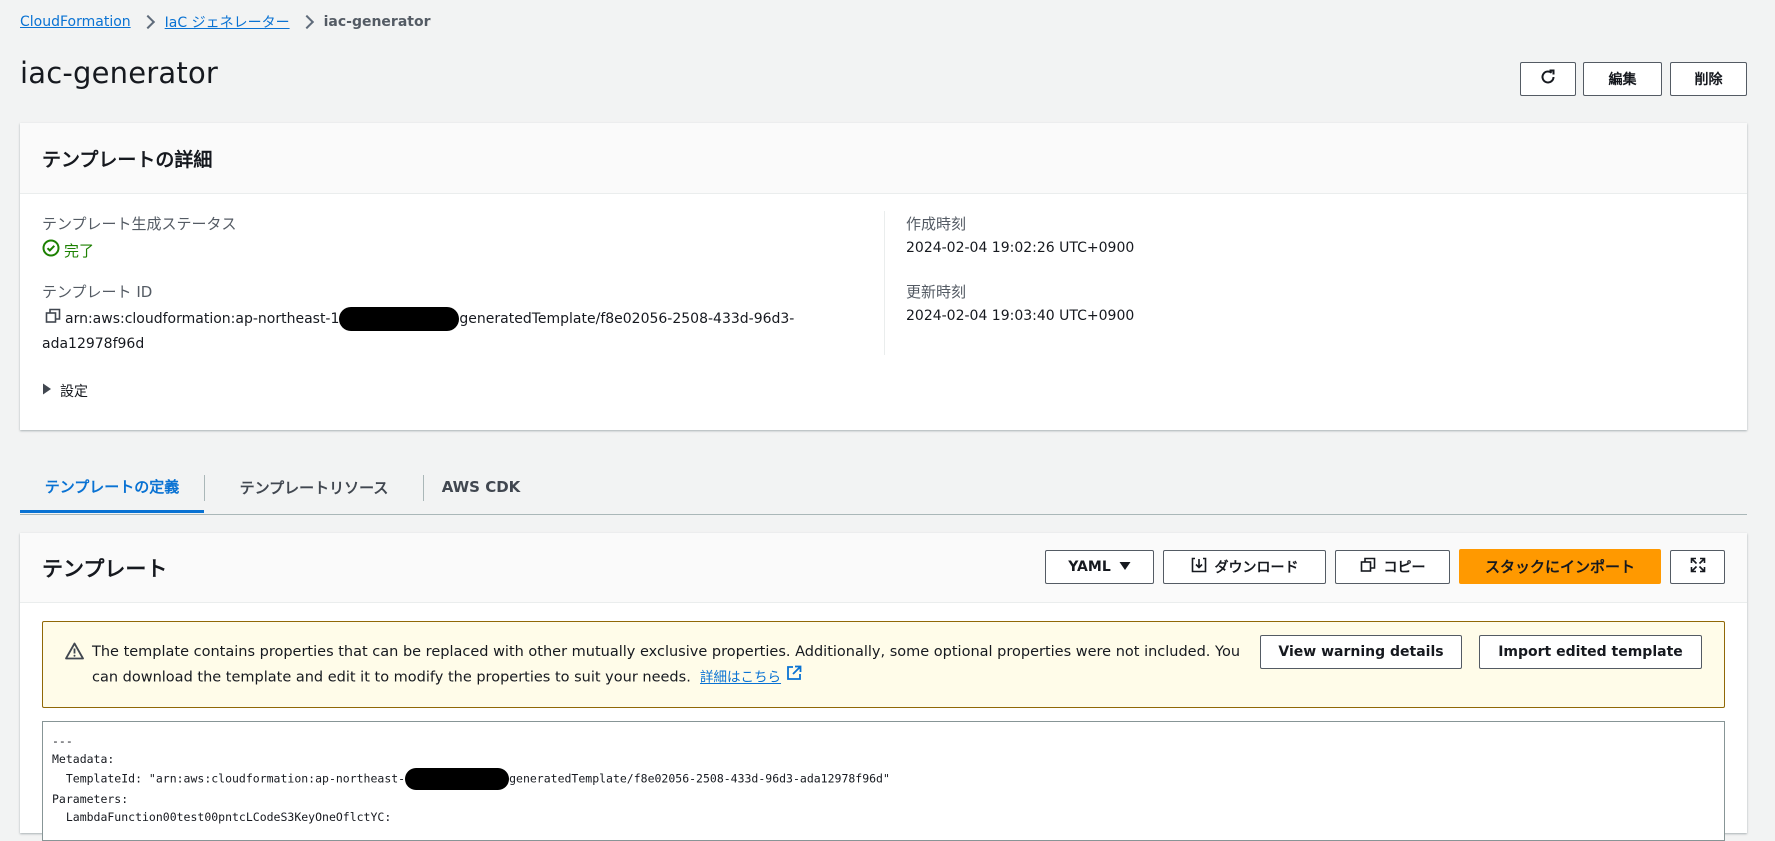 This screenshot has height=841, width=1775. Describe the element at coordinates (47, 391) in the screenshot. I see `caret-right-icon` at that location.